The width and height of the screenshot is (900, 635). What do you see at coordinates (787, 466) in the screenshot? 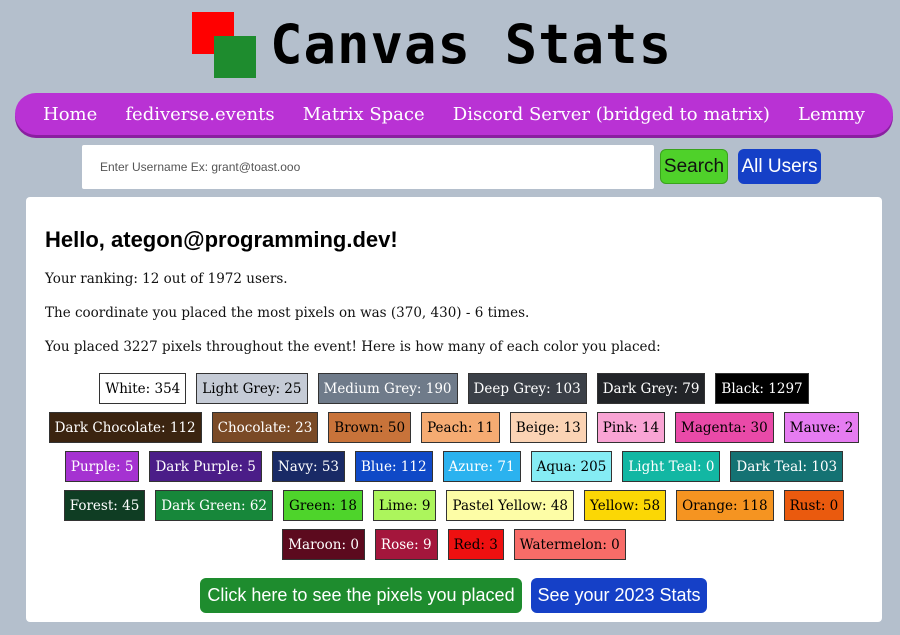
I see `color-count-chip: Dark Teal: 103` at bounding box center [787, 466].